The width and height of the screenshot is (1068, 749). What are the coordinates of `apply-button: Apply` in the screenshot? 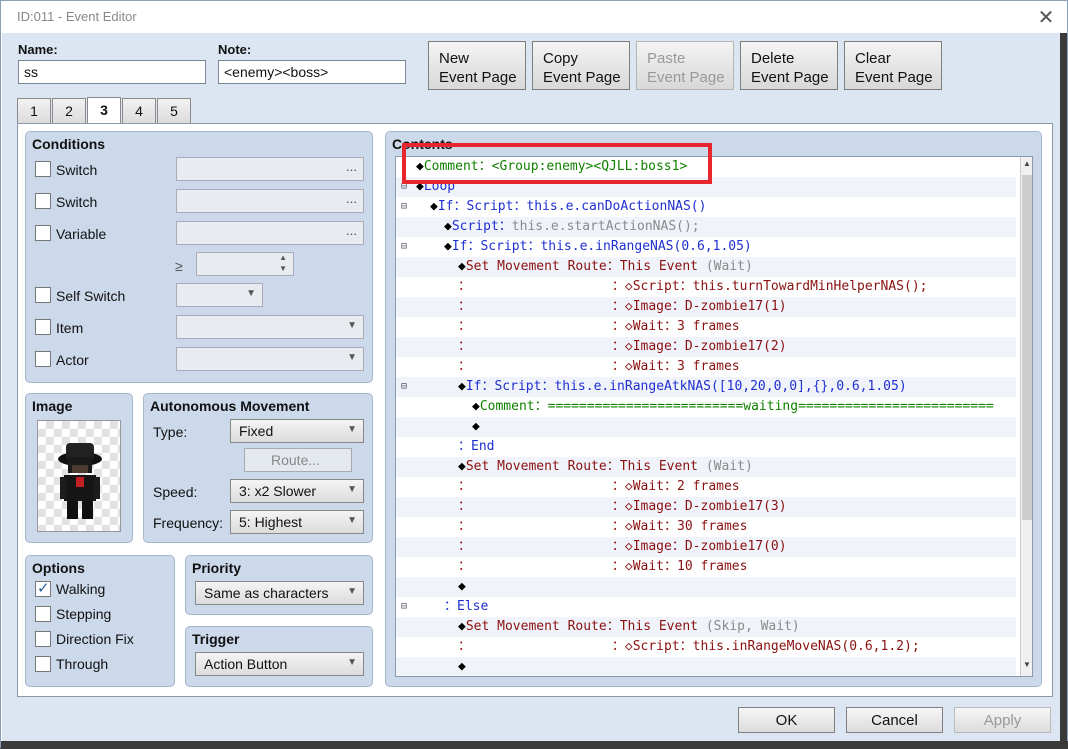 It's located at (1002, 720).